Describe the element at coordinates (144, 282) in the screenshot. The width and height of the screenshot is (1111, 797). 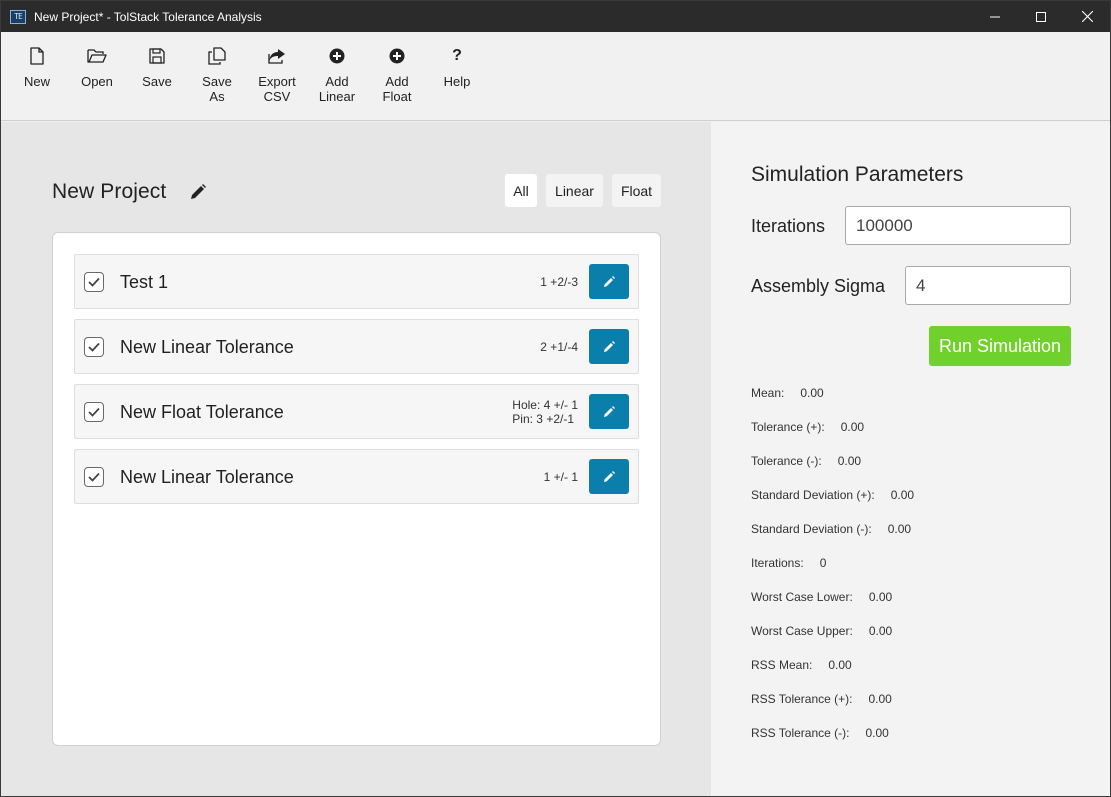
I see `tolerance-name: Test 1` at that location.